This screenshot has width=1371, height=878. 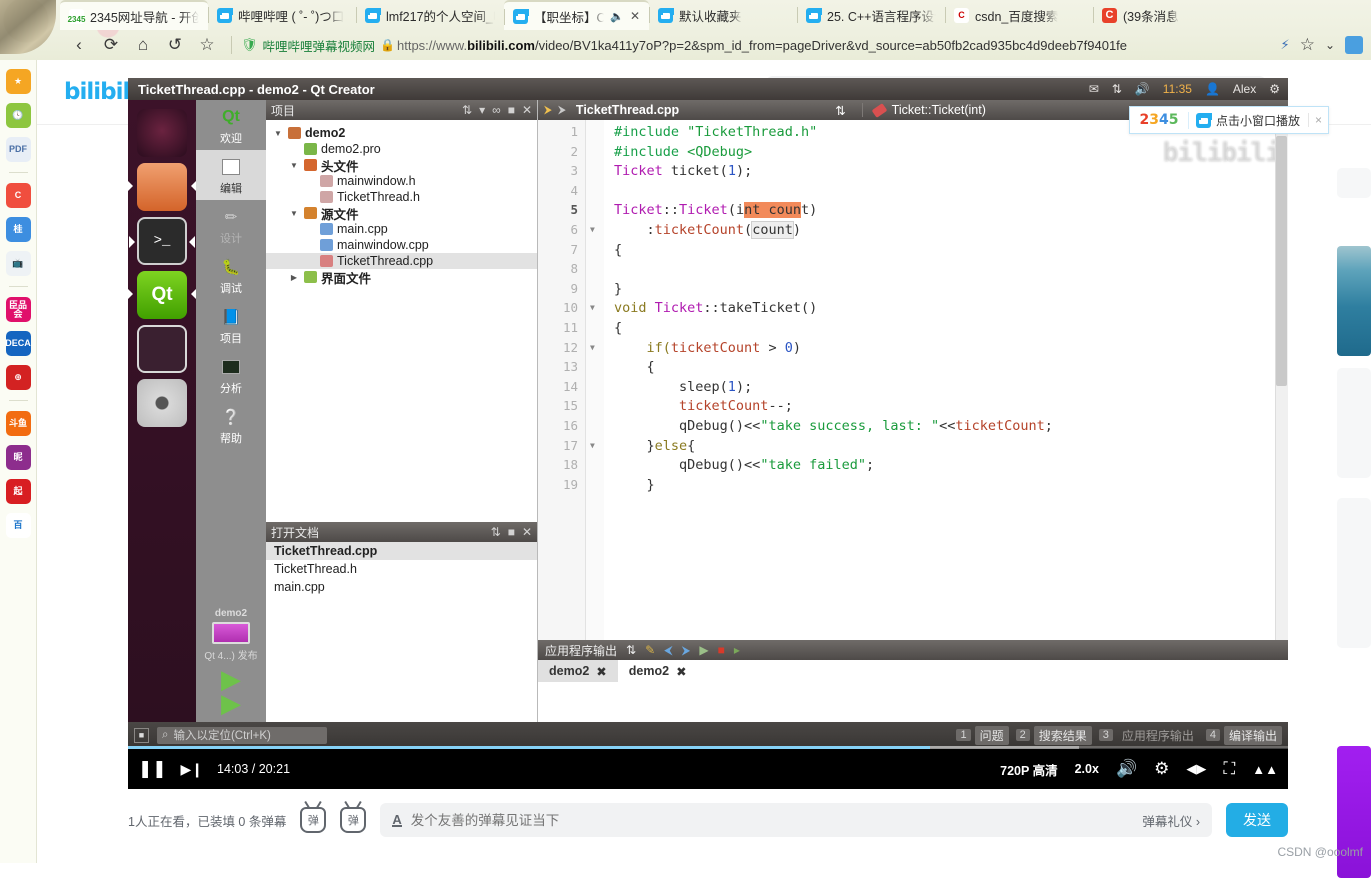 What do you see at coordinates (231, 375) in the screenshot?
I see `qt-mode-分析: 分析` at bounding box center [231, 375].